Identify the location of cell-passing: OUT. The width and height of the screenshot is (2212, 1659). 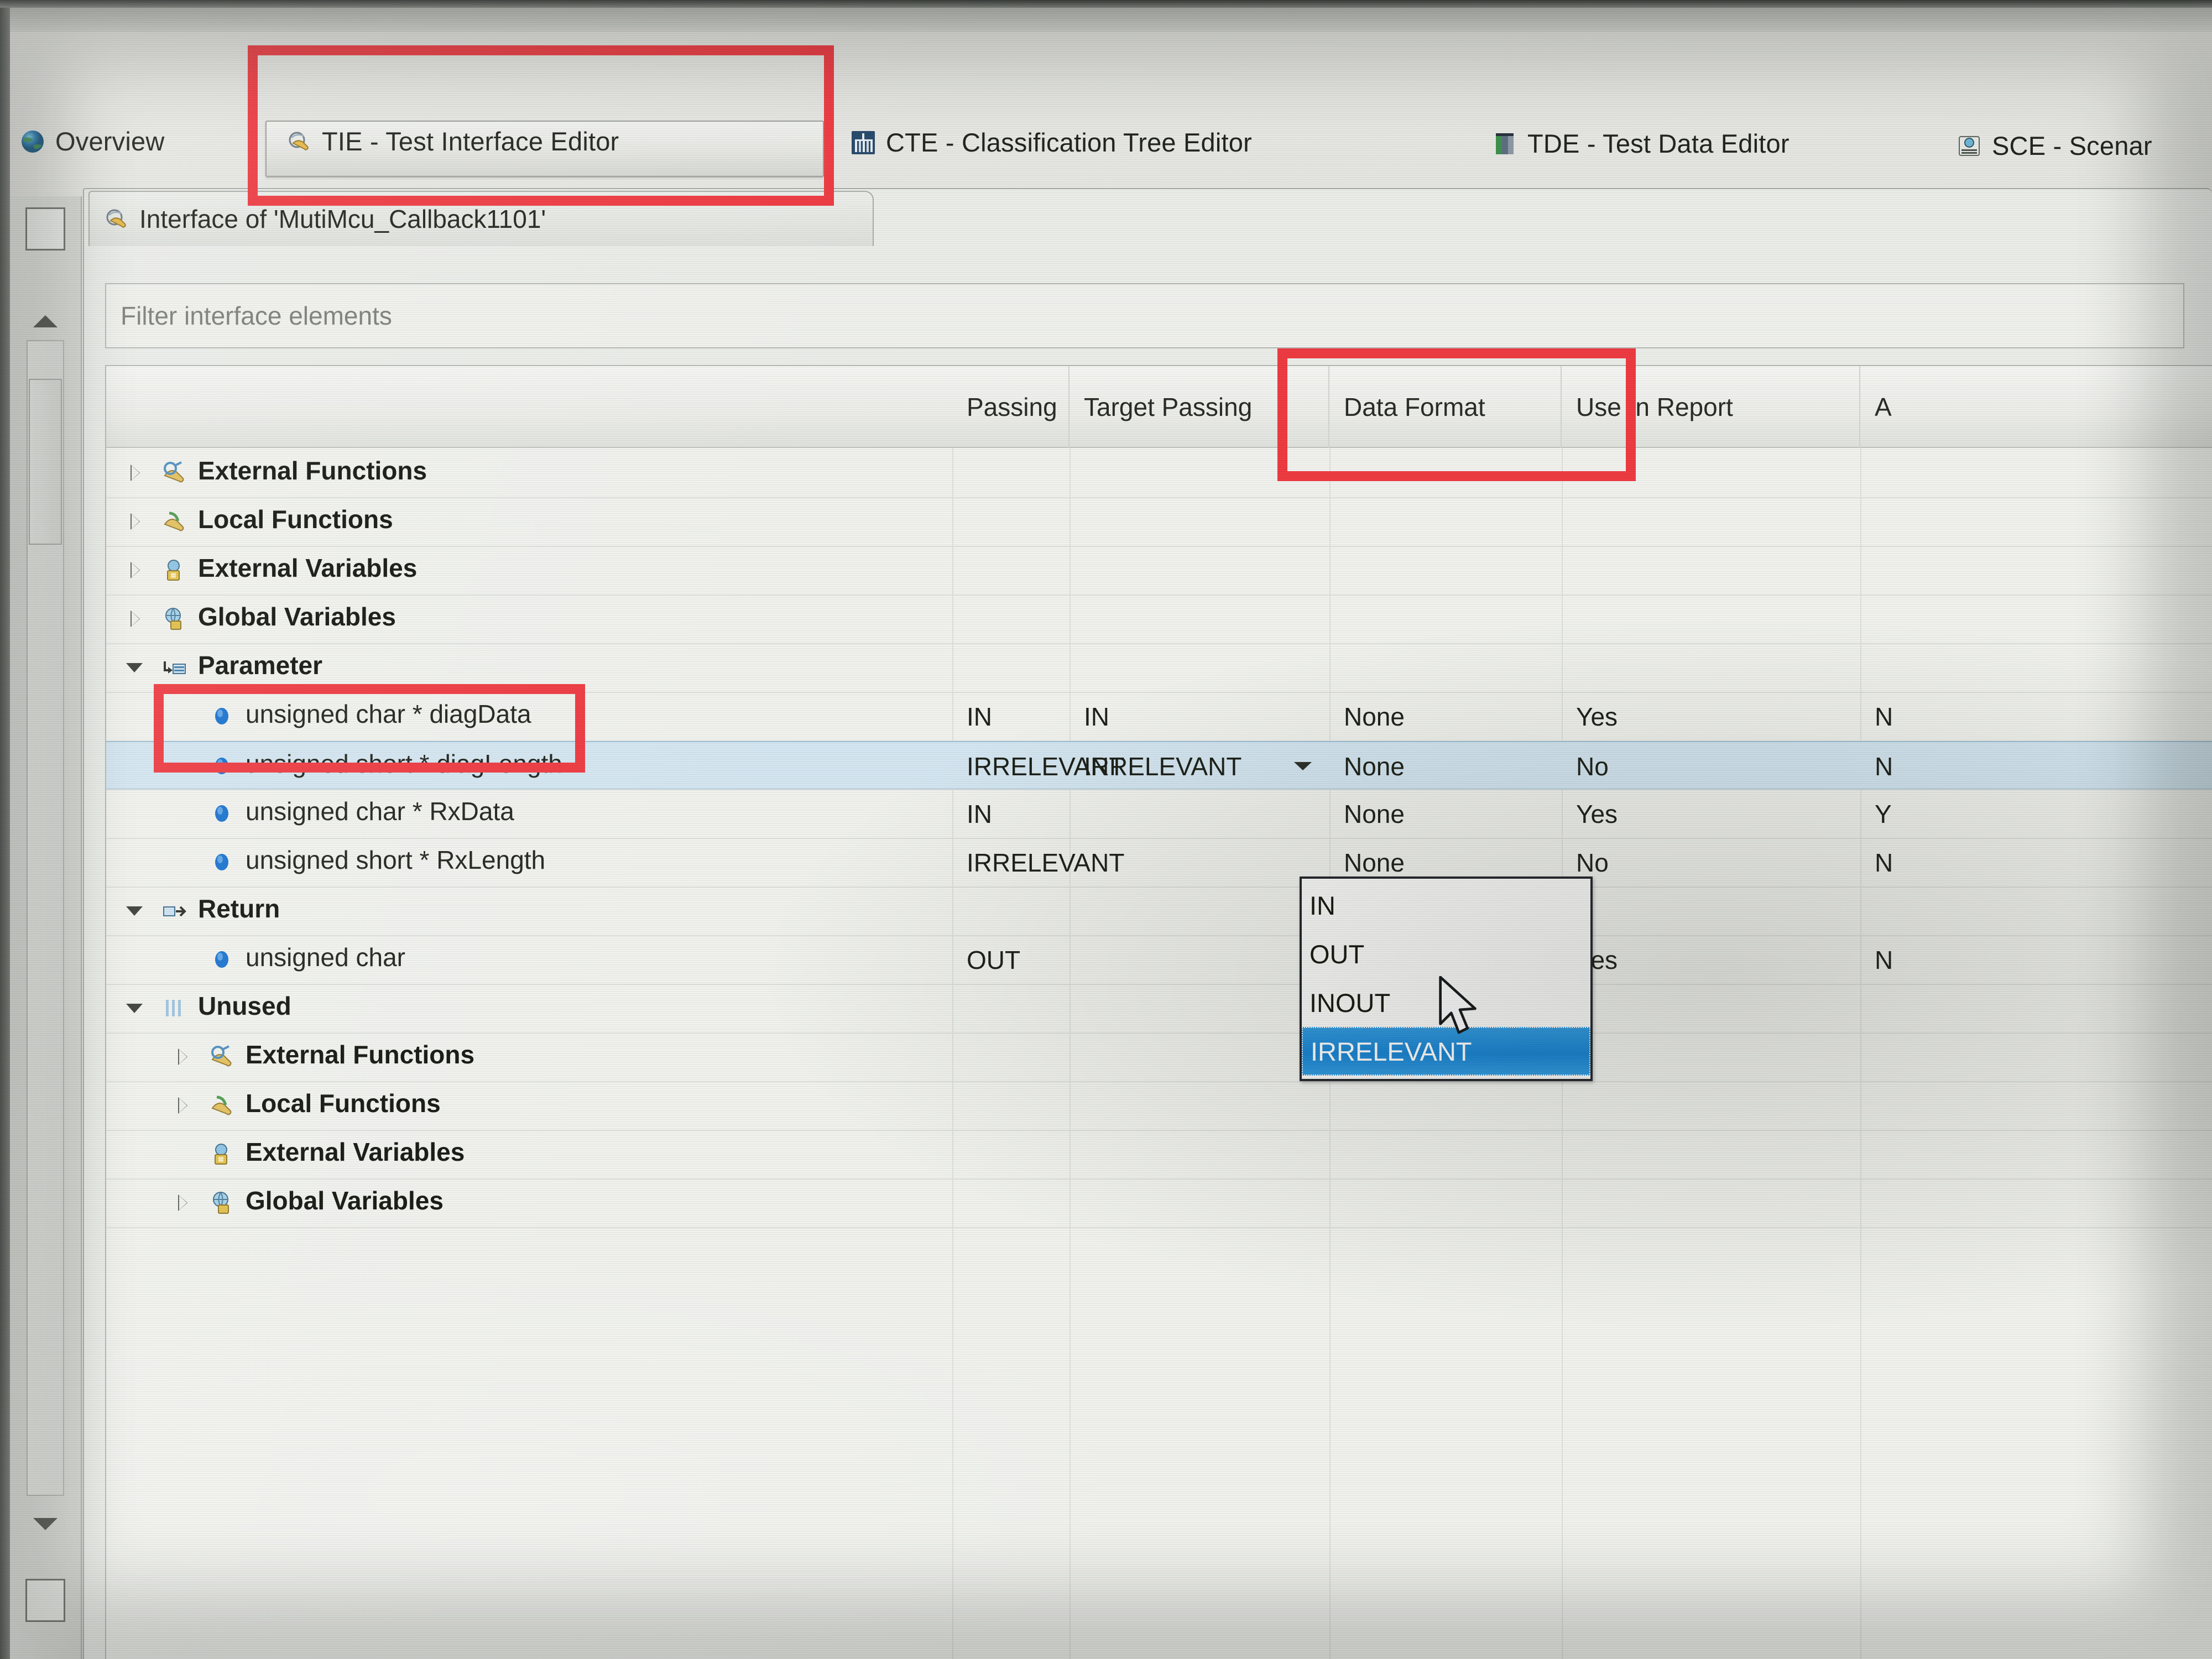
(1011, 960).